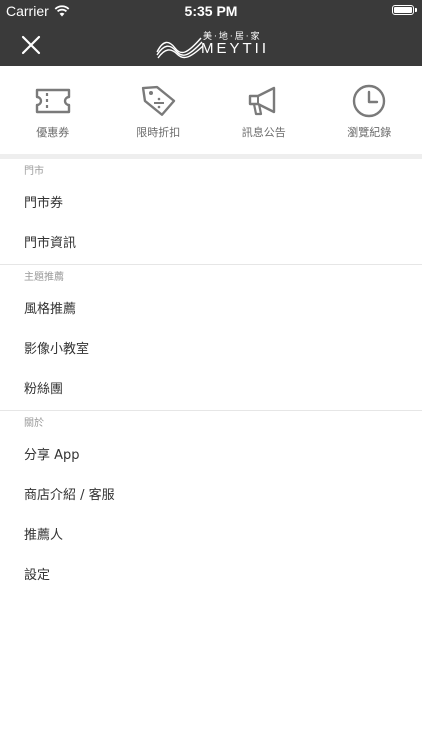 The width and height of the screenshot is (422, 750). Describe the element at coordinates (53, 132) in the screenshot. I see `quick-coupon-label: 優惠券` at that location.